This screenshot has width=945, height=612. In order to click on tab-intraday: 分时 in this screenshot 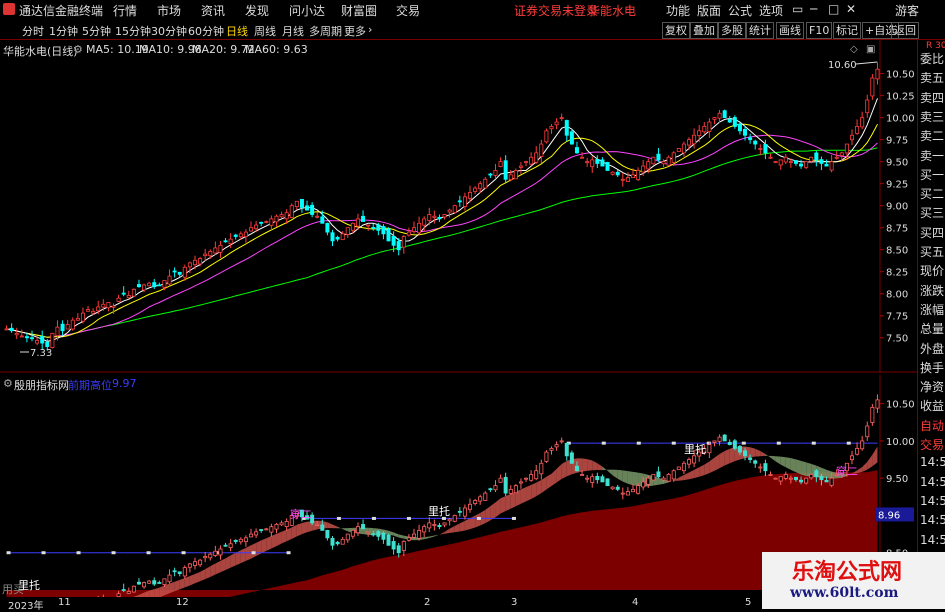, I will do `click(33, 31)`.